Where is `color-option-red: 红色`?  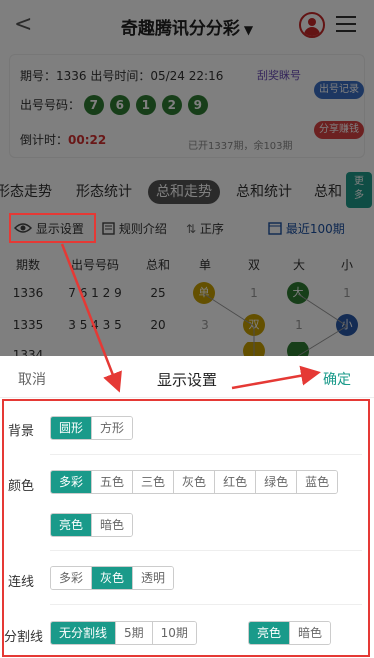
color-option-red: 红色 is located at coordinates (235, 482).